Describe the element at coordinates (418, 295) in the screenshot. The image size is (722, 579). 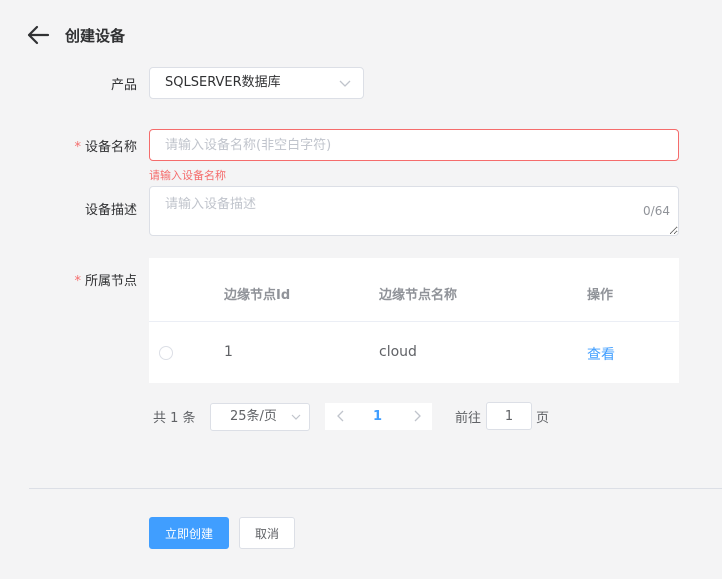
I see `column-header-node-name: 边缘节点名称` at that location.